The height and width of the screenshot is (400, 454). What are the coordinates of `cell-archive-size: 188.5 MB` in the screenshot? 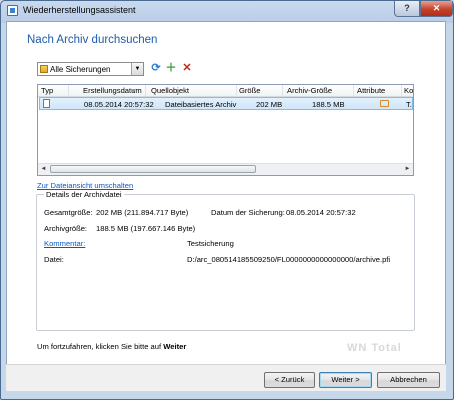 It's located at (328, 104).